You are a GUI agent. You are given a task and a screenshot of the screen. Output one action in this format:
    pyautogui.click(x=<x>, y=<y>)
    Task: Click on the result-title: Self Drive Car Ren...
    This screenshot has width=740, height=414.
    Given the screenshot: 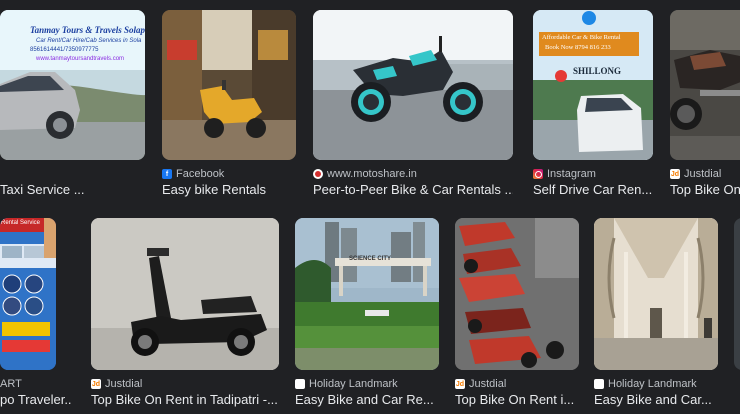 What is the action you would take?
    pyautogui.click(x=593, y=189)
    